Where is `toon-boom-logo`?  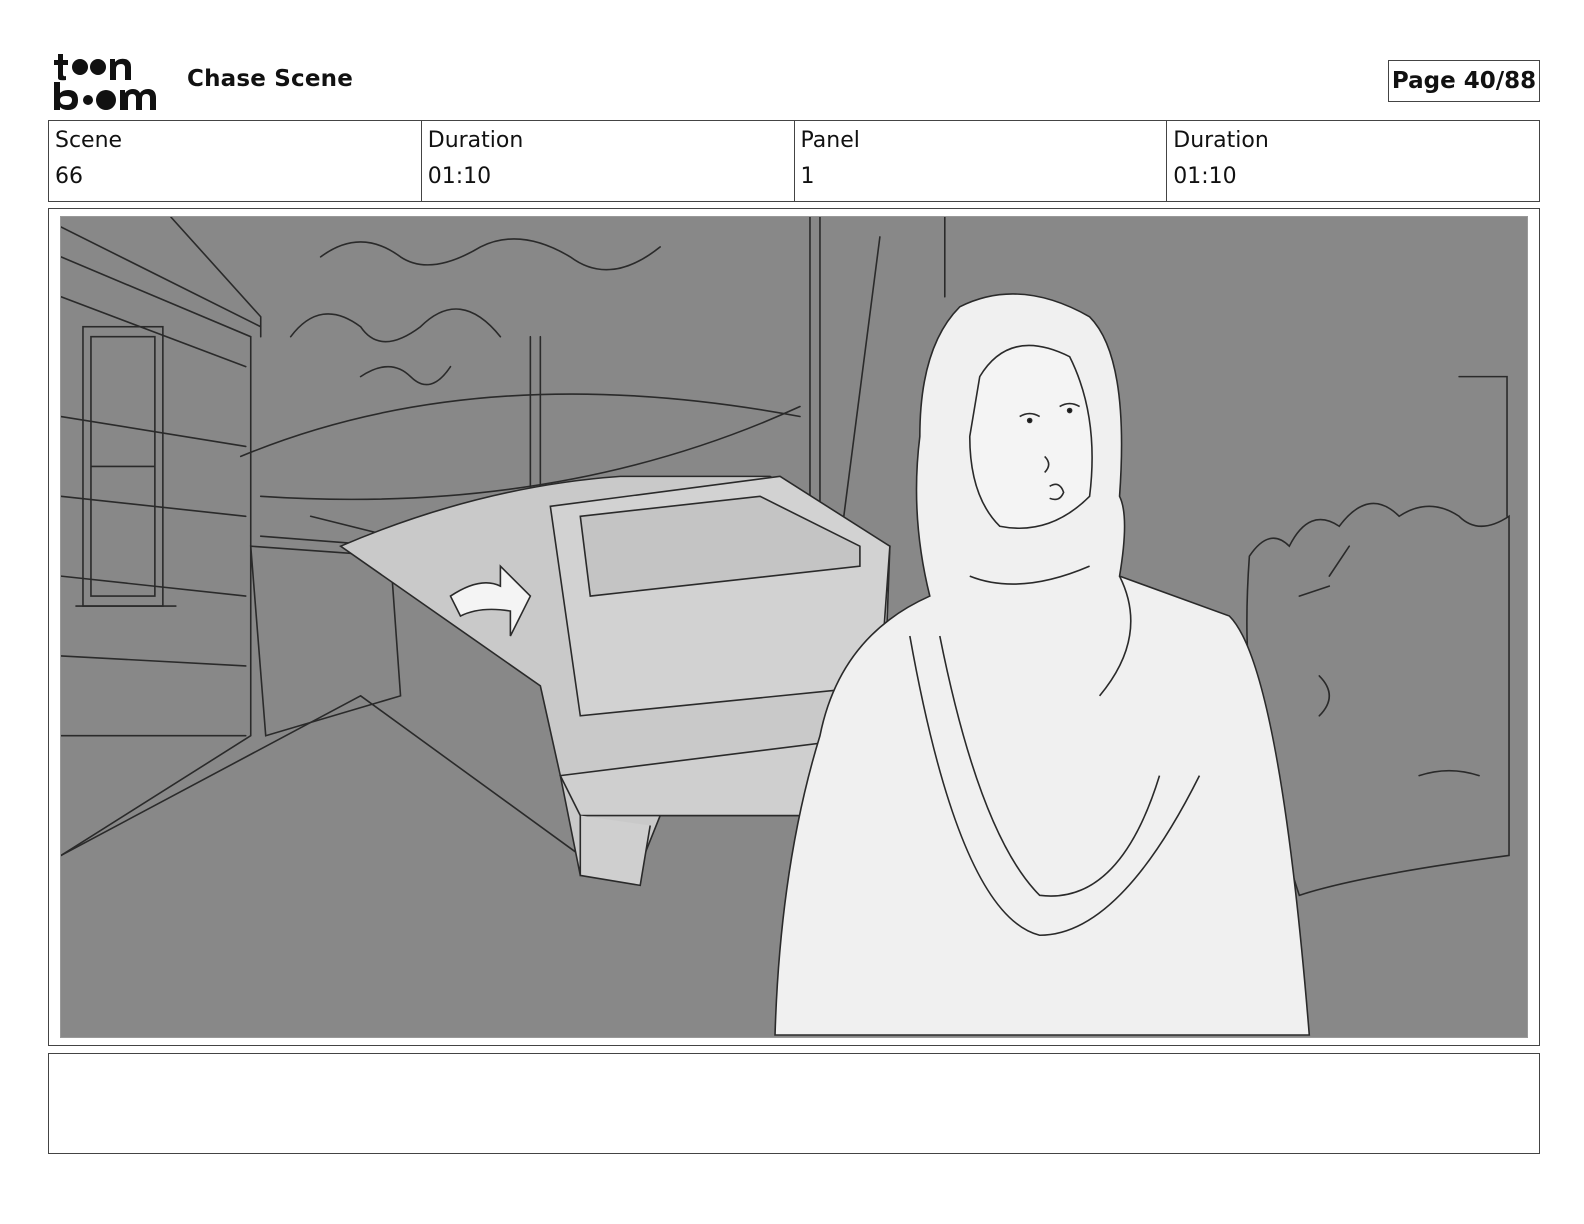 toon-boom-logo is located at coordinates (108, 82).